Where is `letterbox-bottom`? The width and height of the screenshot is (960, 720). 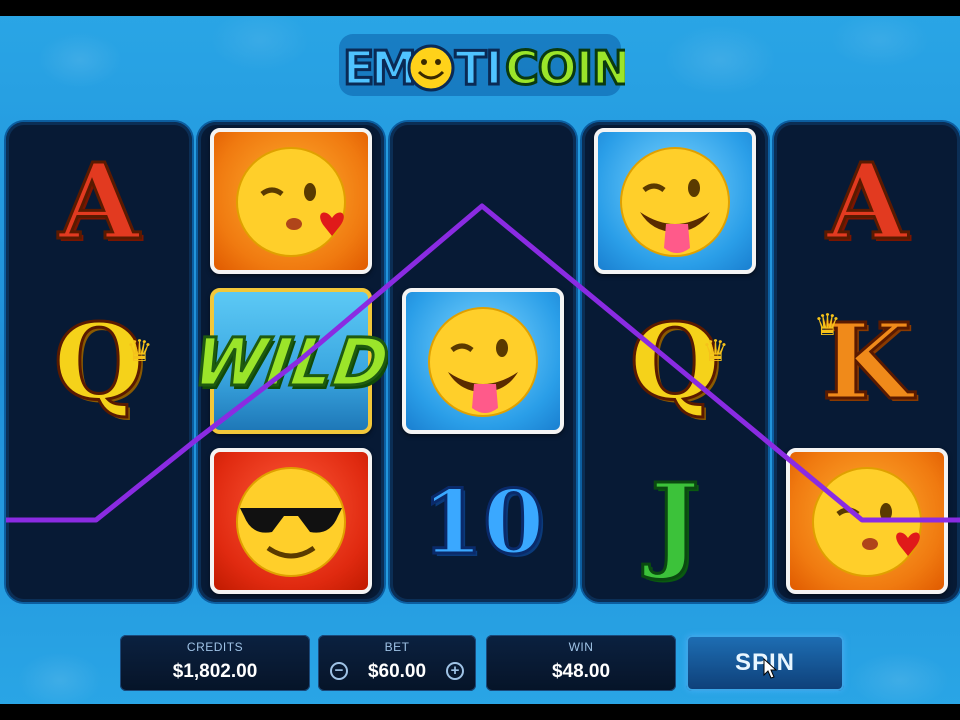 letterbox-bottom is located at coordinates (480, 712).